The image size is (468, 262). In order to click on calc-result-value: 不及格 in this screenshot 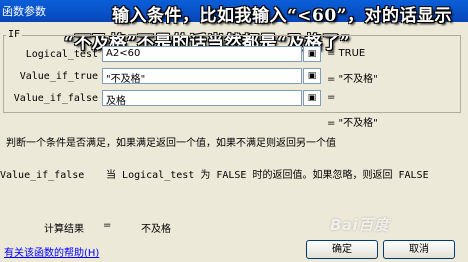, I will do `click(156, 229)`.